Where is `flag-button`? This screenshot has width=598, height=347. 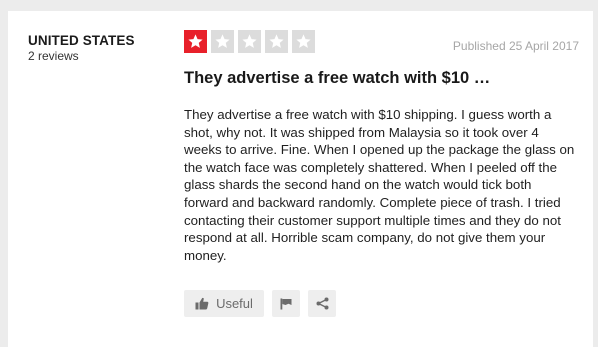 flag-button is located at coordinates (286, 303).